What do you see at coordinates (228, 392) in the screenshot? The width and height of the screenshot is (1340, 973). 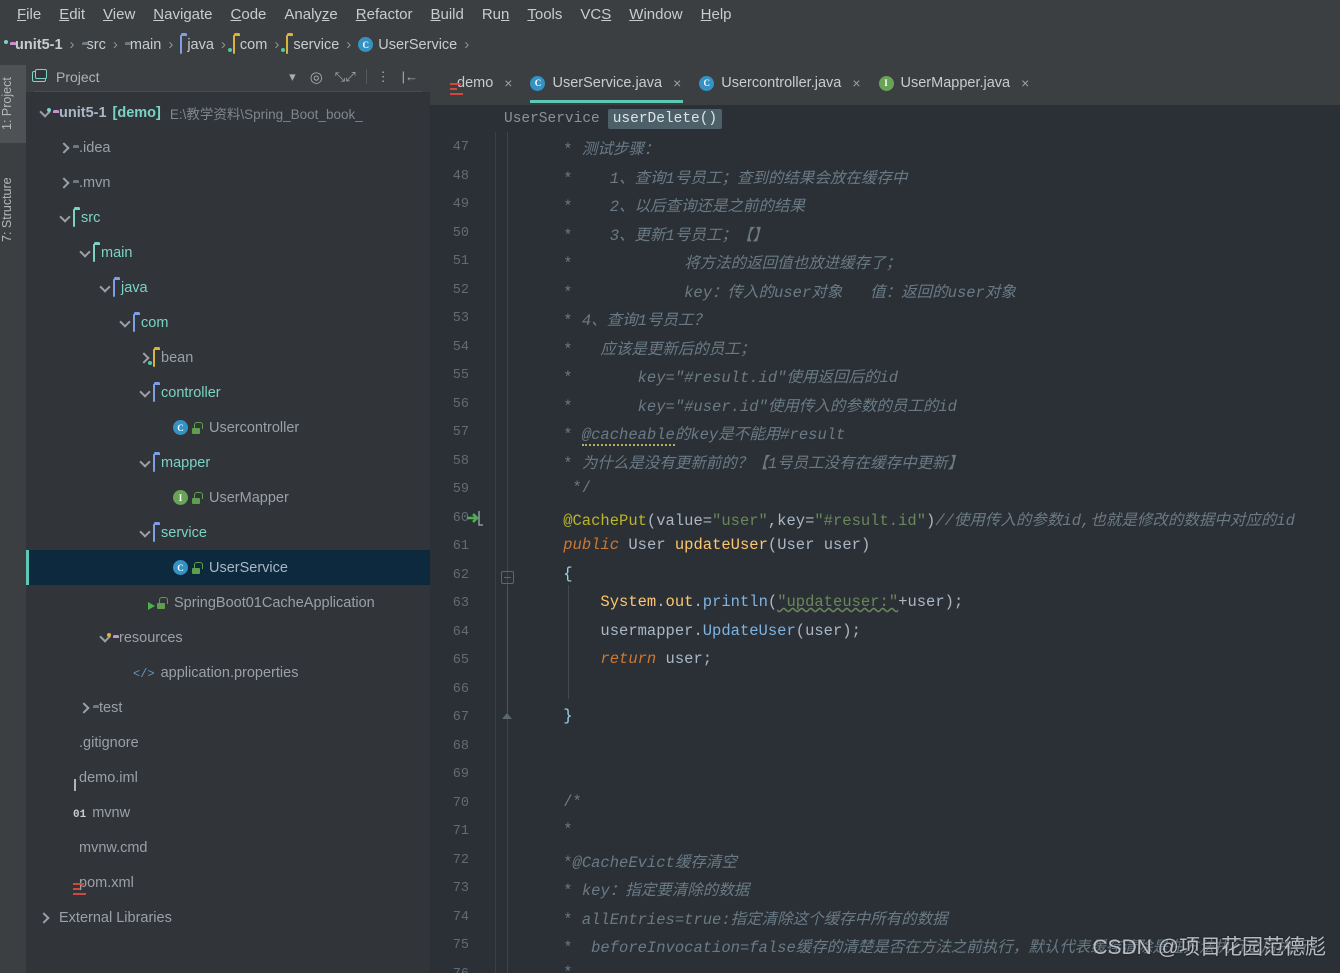 I see `tree-item-controller: controller` at bounding box center [228, 392].